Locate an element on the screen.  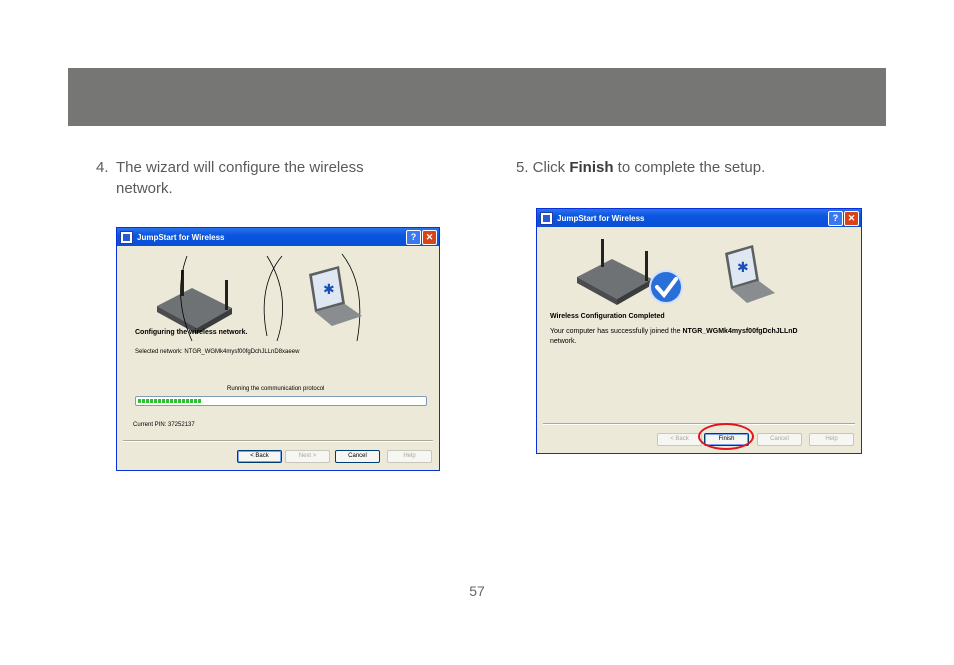
status-text: Running the communication protocol is located at coordinates (276, 389).